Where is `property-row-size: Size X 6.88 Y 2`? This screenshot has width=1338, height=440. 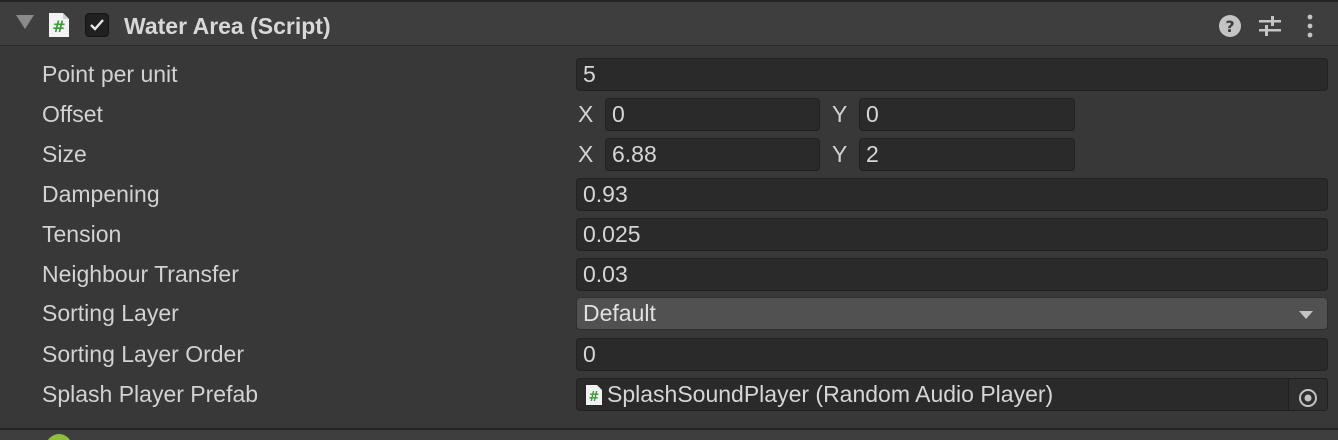
property-row-size: Size X 6.88 Y 2 is located at coordinates (669, 157).